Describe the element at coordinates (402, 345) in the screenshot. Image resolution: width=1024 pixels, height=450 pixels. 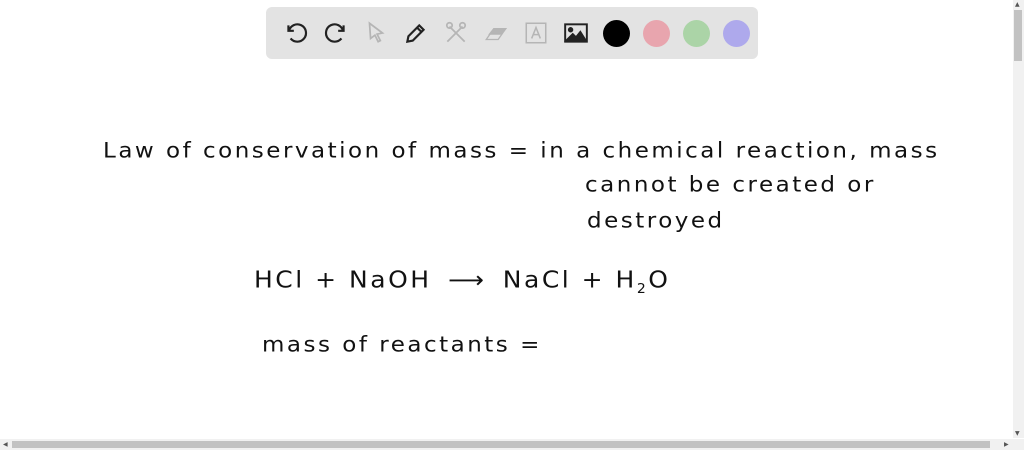
I see `handwritten-mass-of-reactants: mass of reactants =` at that location.